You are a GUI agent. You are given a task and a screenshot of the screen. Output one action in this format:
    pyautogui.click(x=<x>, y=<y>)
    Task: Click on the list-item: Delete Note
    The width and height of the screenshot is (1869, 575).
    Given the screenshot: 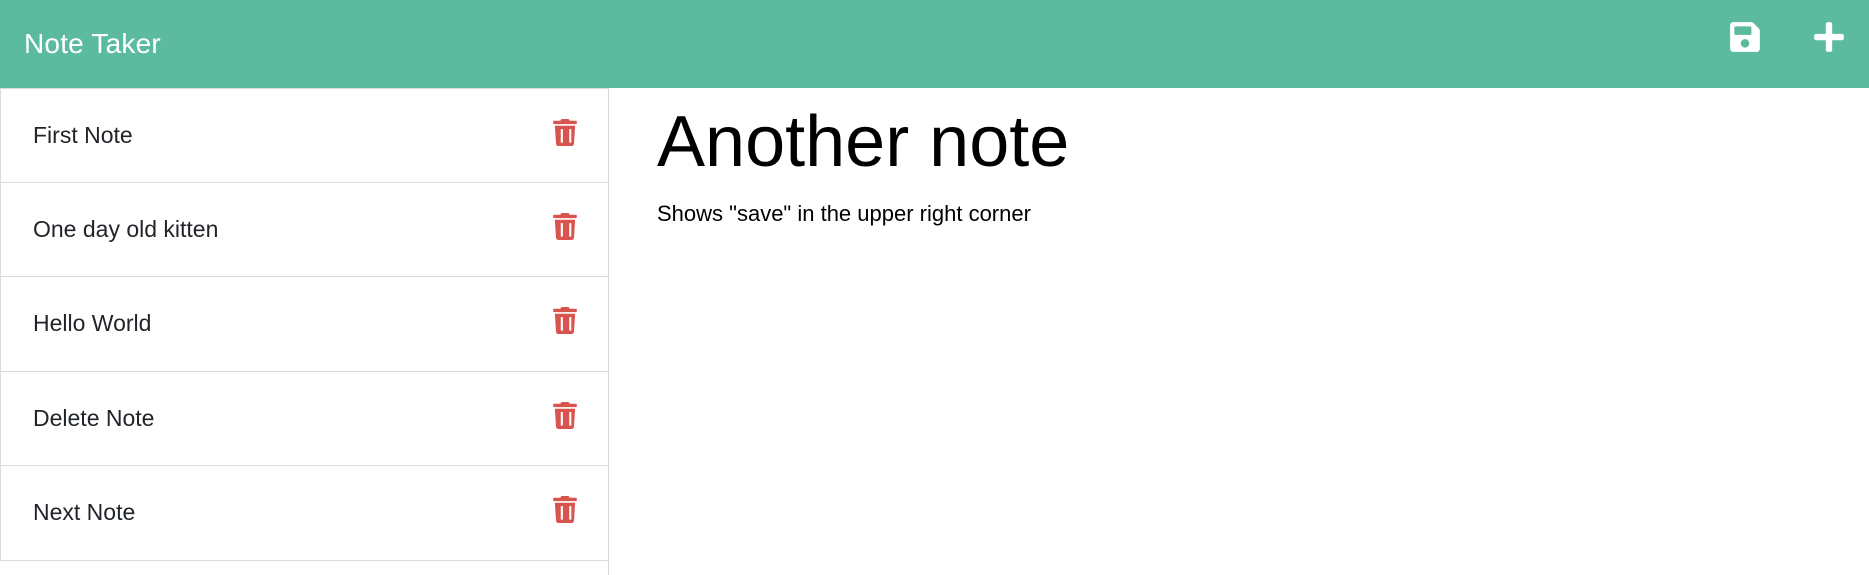 What is the action you would take?
    pyautogui.click(x=304, y=418)
    